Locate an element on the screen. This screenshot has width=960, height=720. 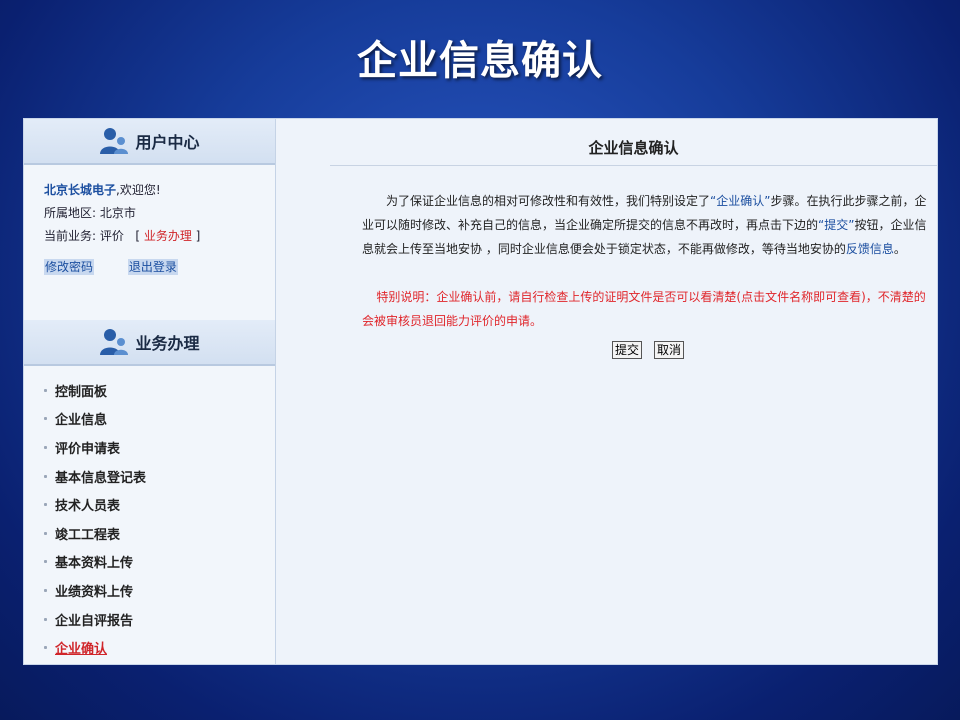
p1-quote-submit: “提交” is located at coordinates (836, 225).